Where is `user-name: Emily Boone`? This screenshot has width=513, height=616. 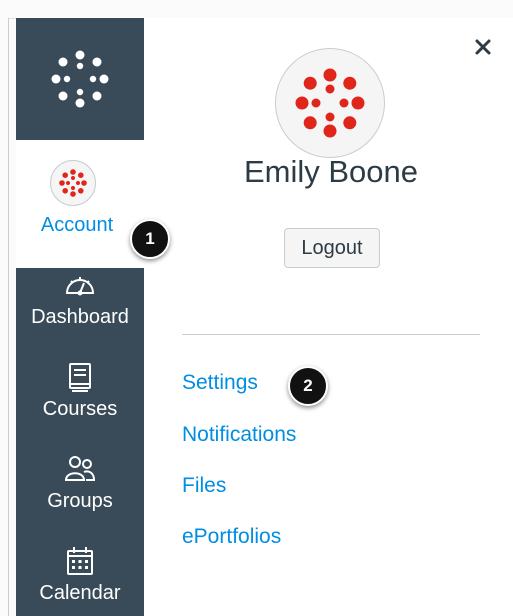 user-name: Emily Boone is located at coordinates (331, 171).